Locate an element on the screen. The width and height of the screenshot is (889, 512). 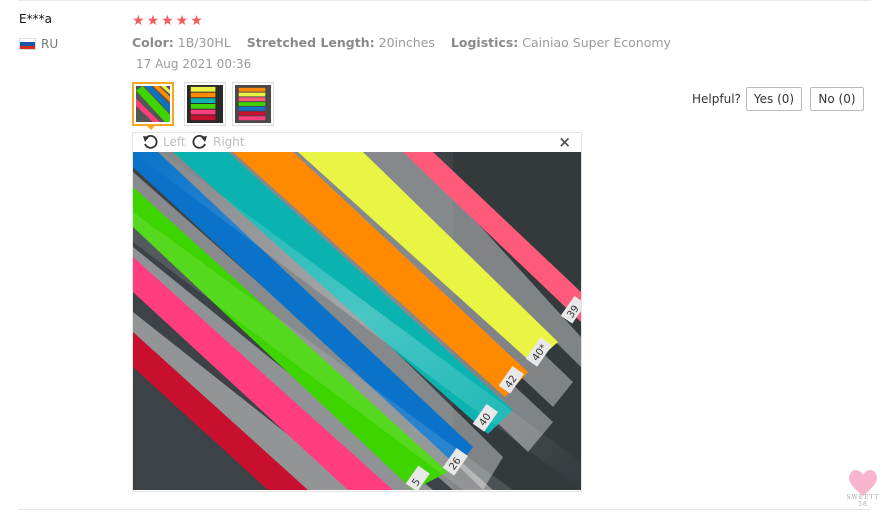
rotate-left-label: Left is located at coordinates (174, 142).